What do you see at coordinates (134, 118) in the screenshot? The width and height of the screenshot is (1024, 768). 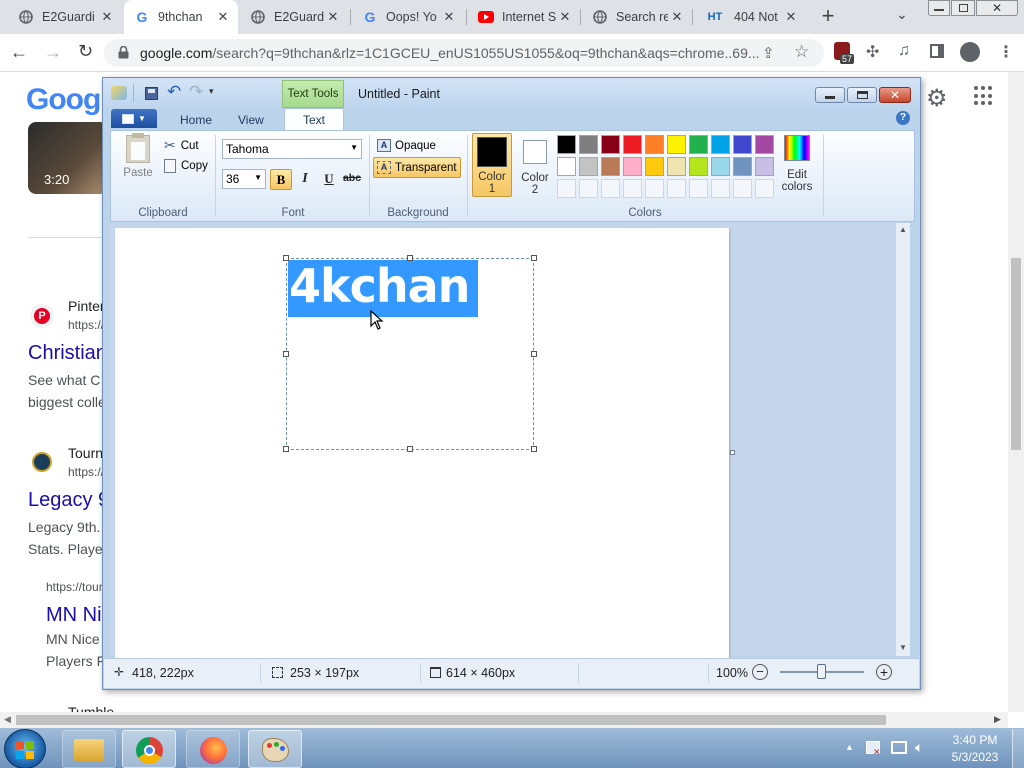 I see `paint-menu-button: ▼` at bounding box center [134, 118].